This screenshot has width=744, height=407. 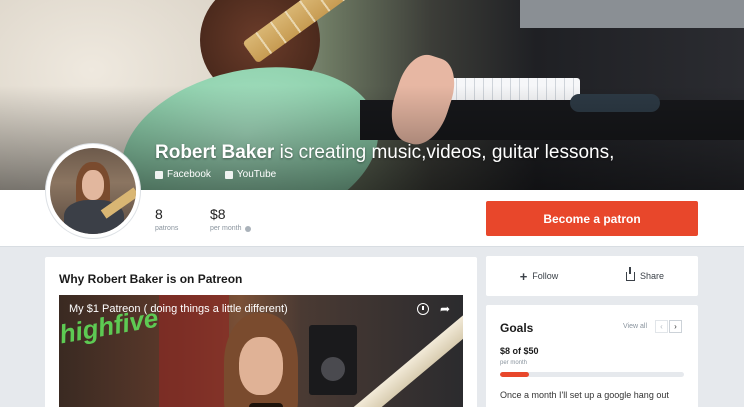 I want to click on goal-progress-fill, so click(x=515, y=374).